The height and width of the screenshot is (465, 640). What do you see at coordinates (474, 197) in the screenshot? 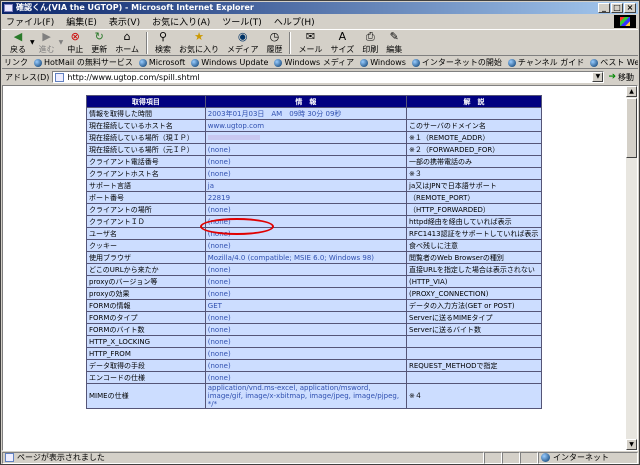
I see `note-cell: （REMOTE_PORT）` at bounding box center [474, 197].